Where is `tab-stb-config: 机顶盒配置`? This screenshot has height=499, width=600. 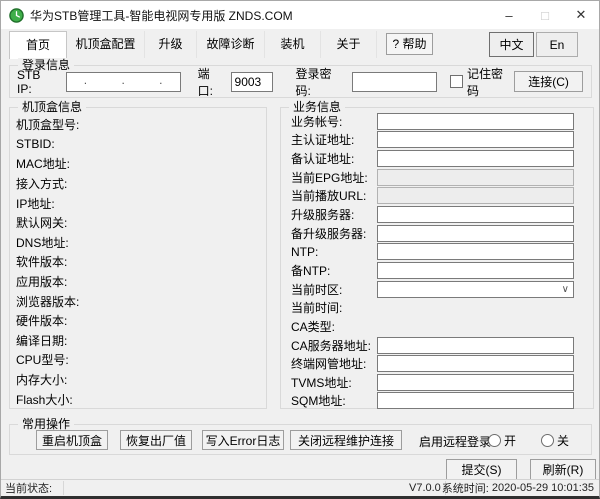 tab-stb-config: 机顶盒配置 is located at coordinates (106, 44).